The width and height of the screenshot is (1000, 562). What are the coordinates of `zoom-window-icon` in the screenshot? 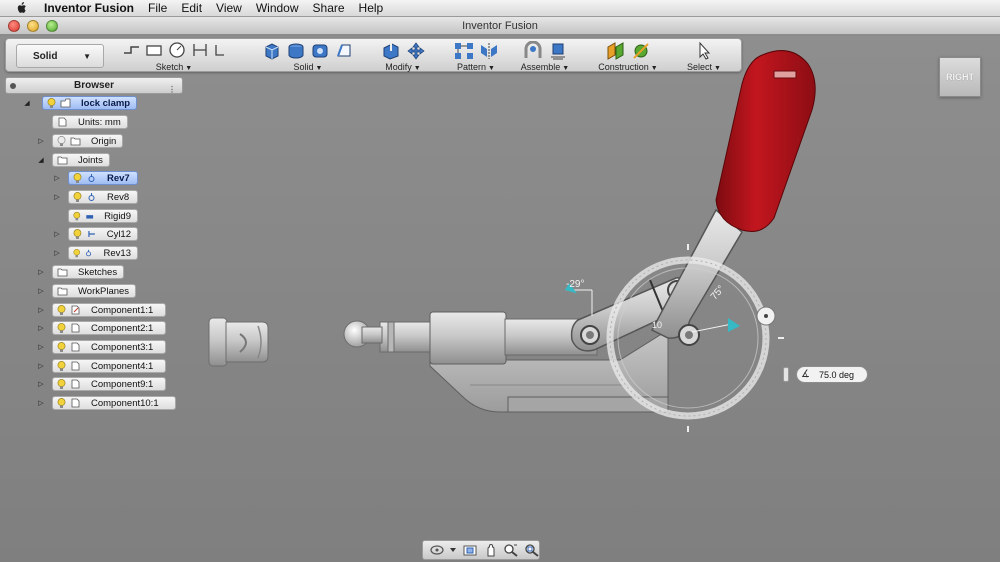 It's located at (531, 550).